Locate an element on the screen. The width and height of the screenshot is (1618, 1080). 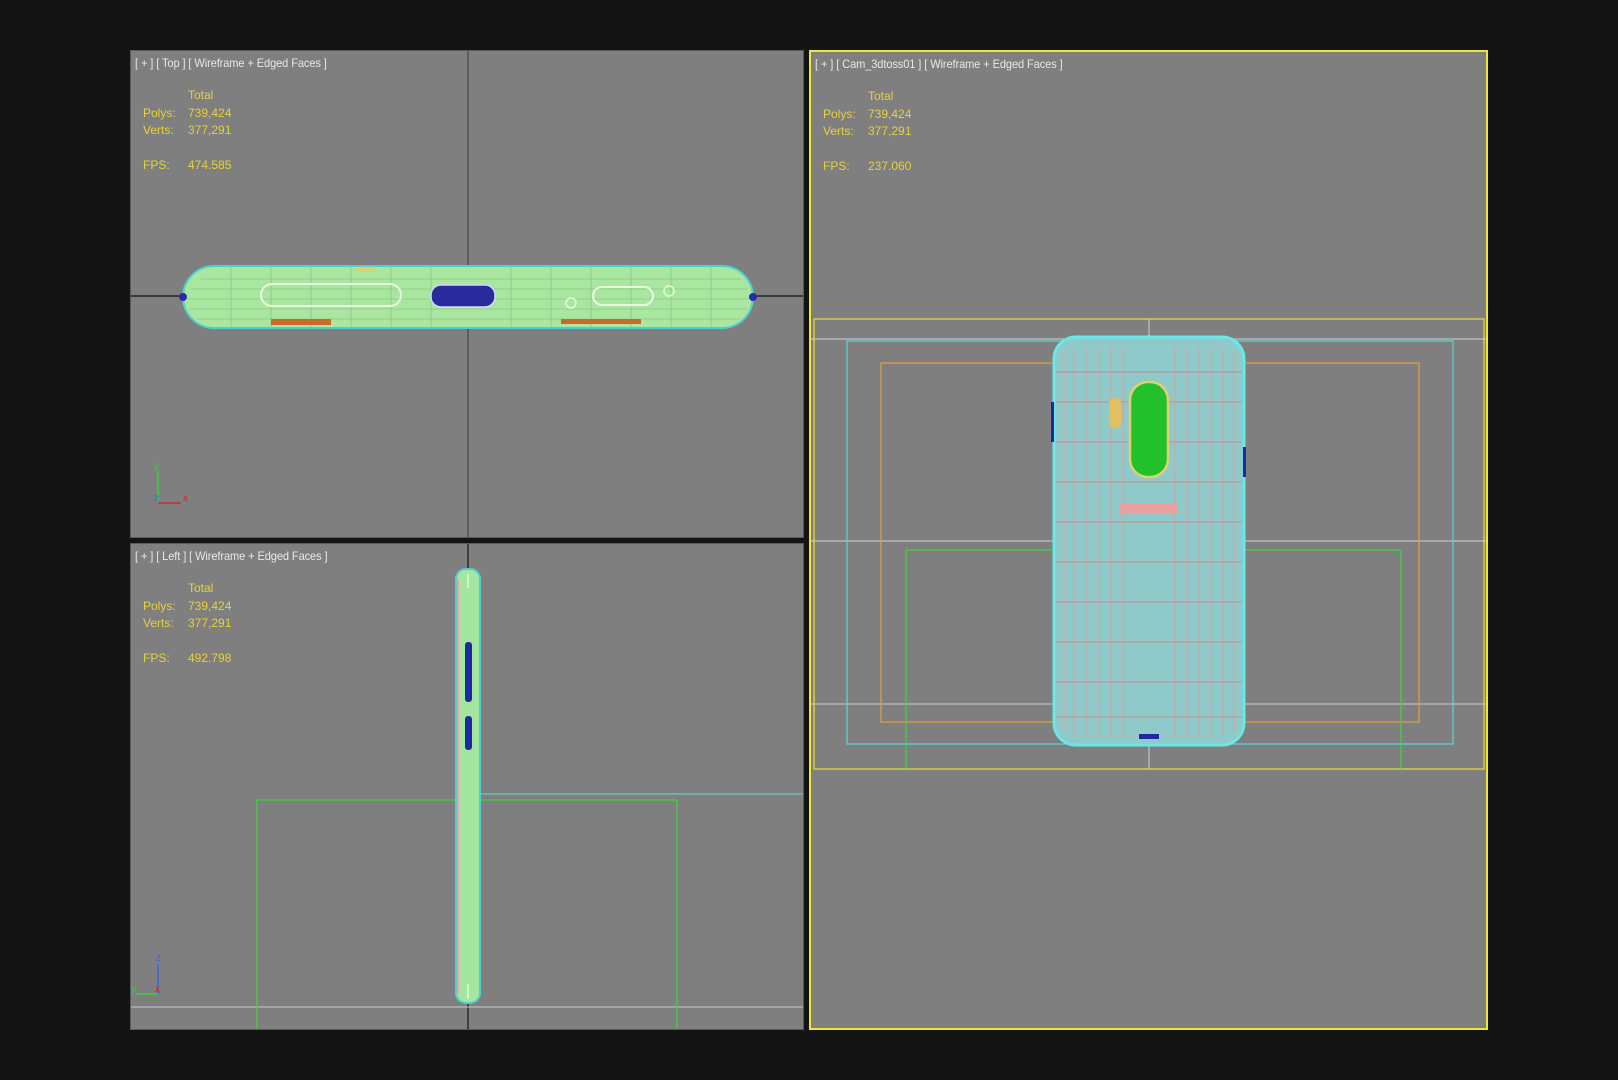
axis-tripod-top: y z x is located at coordinates (171, 482).